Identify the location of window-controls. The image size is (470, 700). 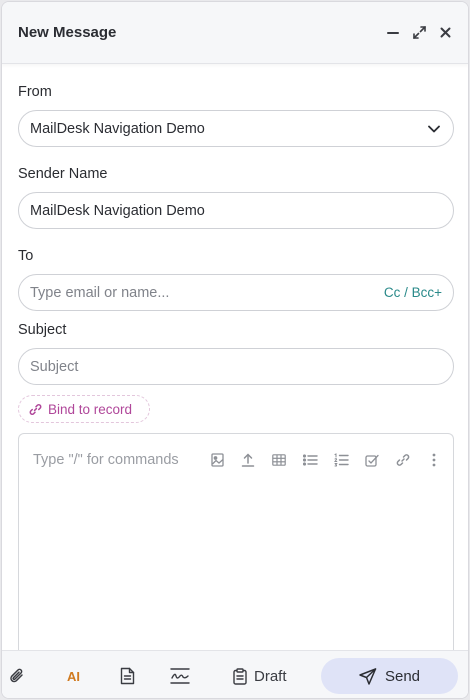
(419, 33).